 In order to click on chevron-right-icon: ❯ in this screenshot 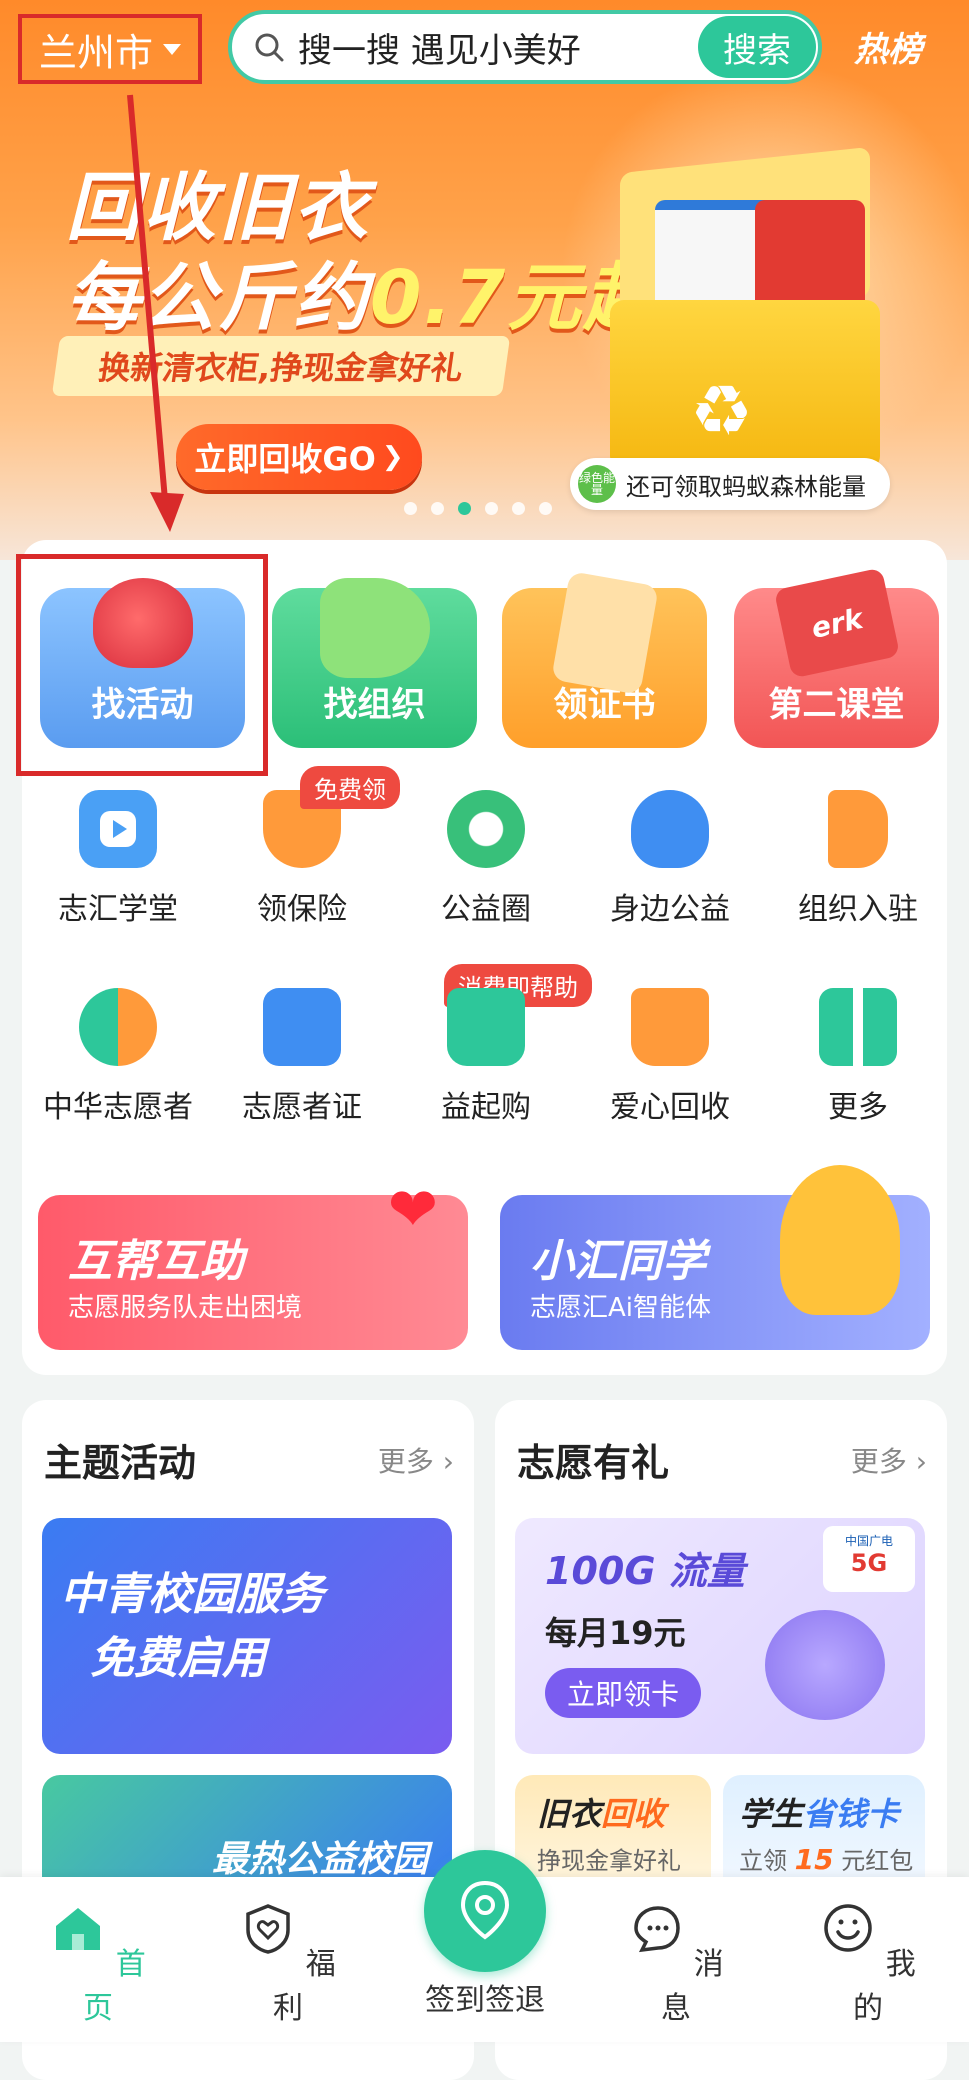, I will do `click(392, 457)`.